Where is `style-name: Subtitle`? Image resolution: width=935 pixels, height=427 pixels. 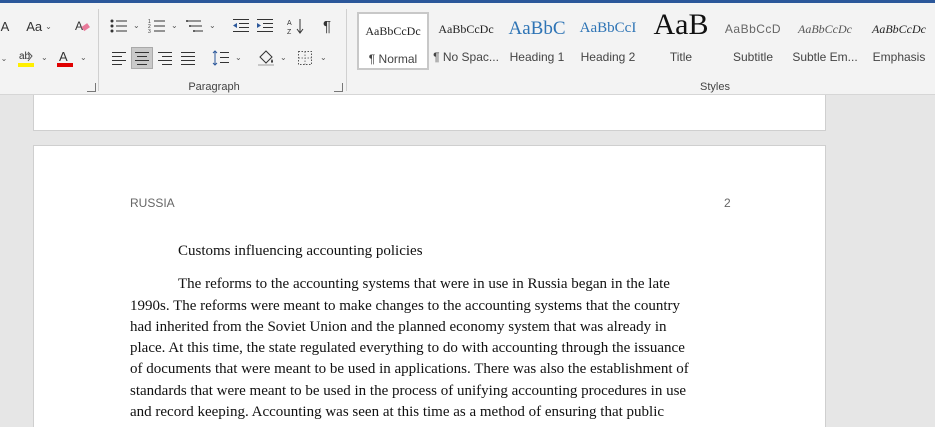
style-name: Subtitle is located at coordinates (753, 57).